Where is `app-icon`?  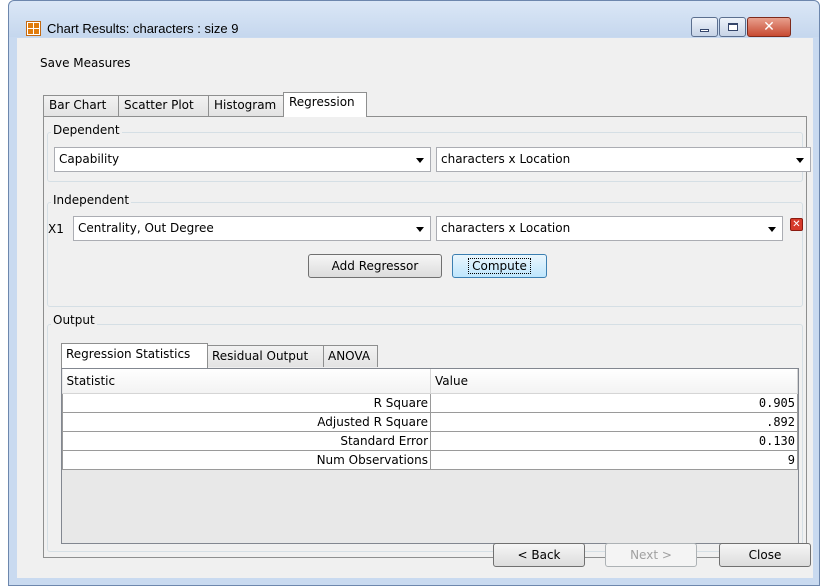 app-icon is located at coordinates (33, 28).